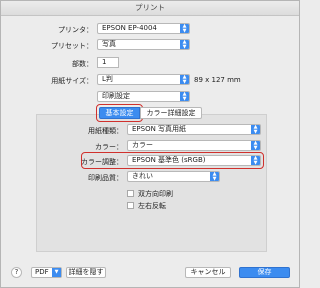 The image size is (320, 288). Describe the element at coordinates (86, 272) in the screenshot. I see `hide-details-button: 詳細を隠す` at that location.